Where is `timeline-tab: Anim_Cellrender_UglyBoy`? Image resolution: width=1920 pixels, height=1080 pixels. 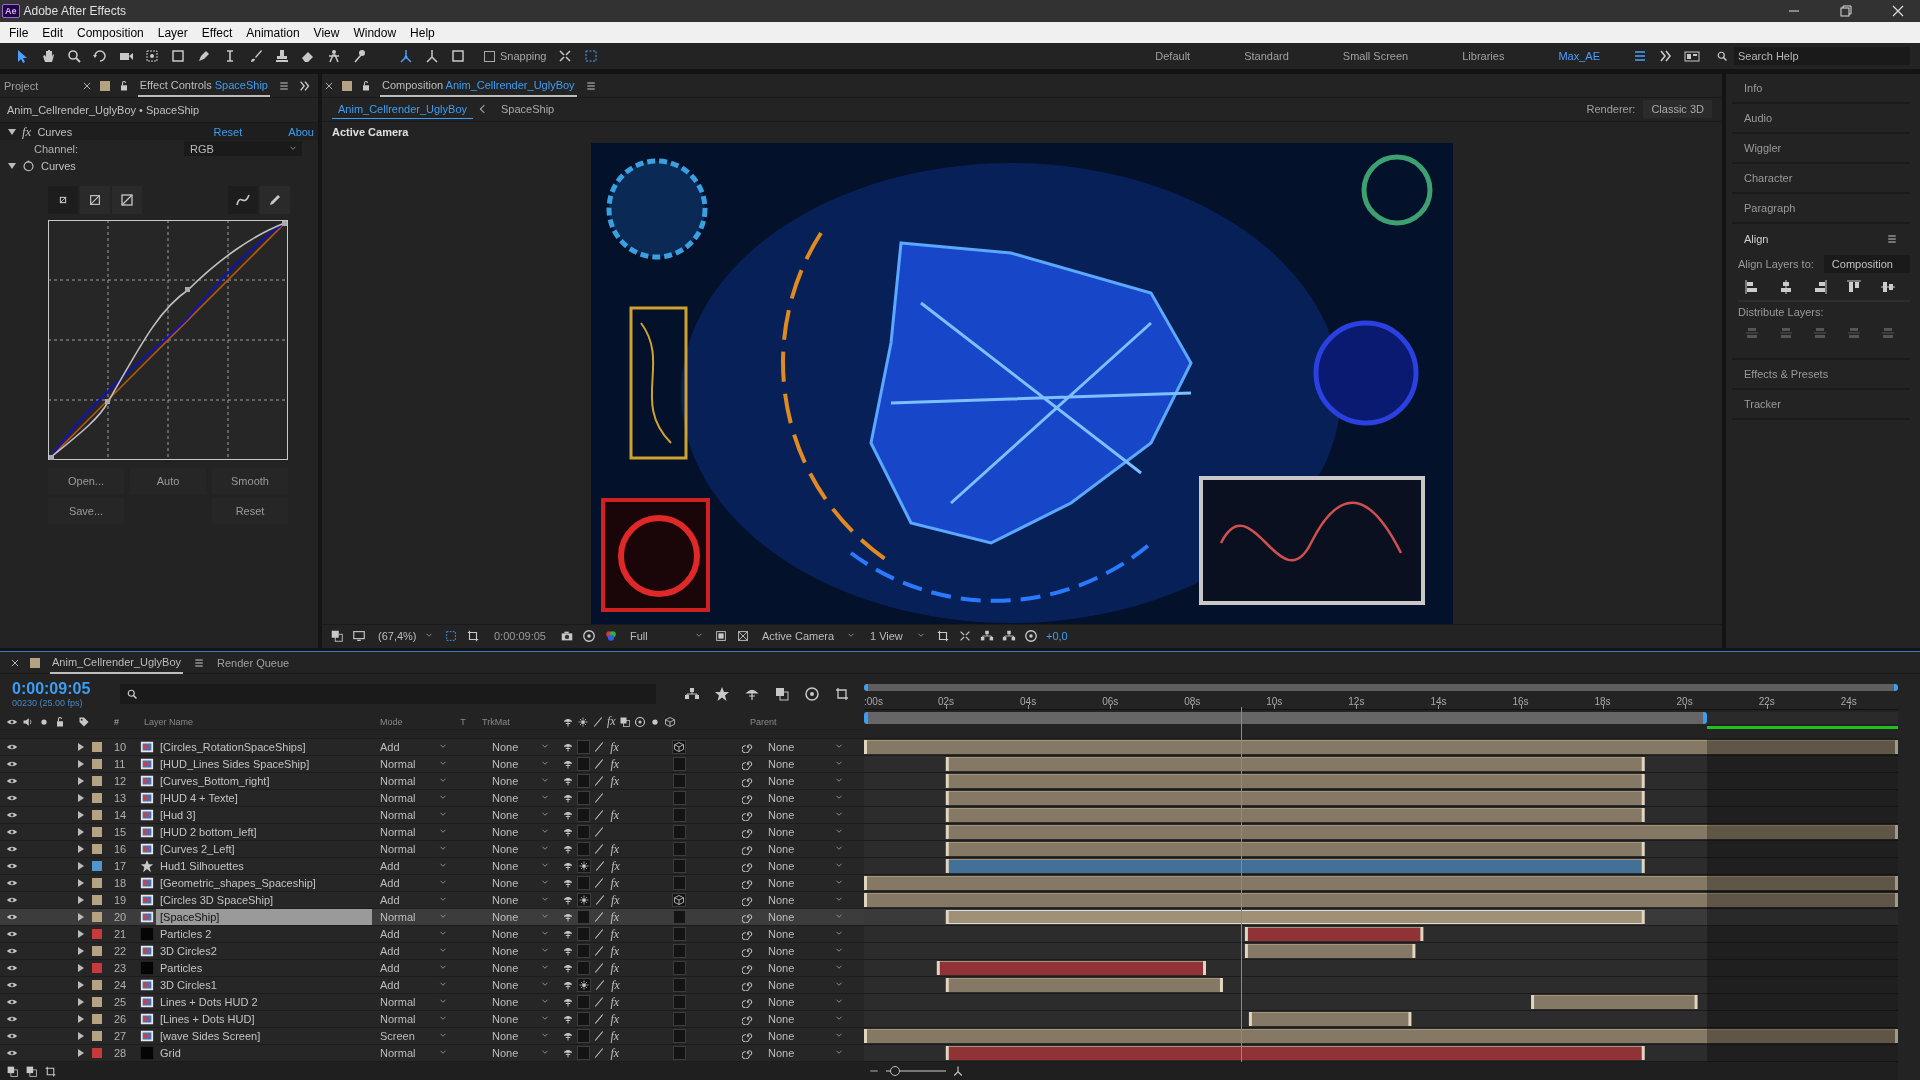
timeline-tab: Anim_Cellrender_UglyBoy is located at coordinates (116, 663).